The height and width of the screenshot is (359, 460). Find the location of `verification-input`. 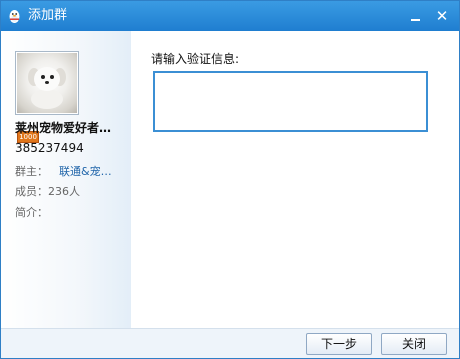

verification-input is located at coordinates (290, 101).